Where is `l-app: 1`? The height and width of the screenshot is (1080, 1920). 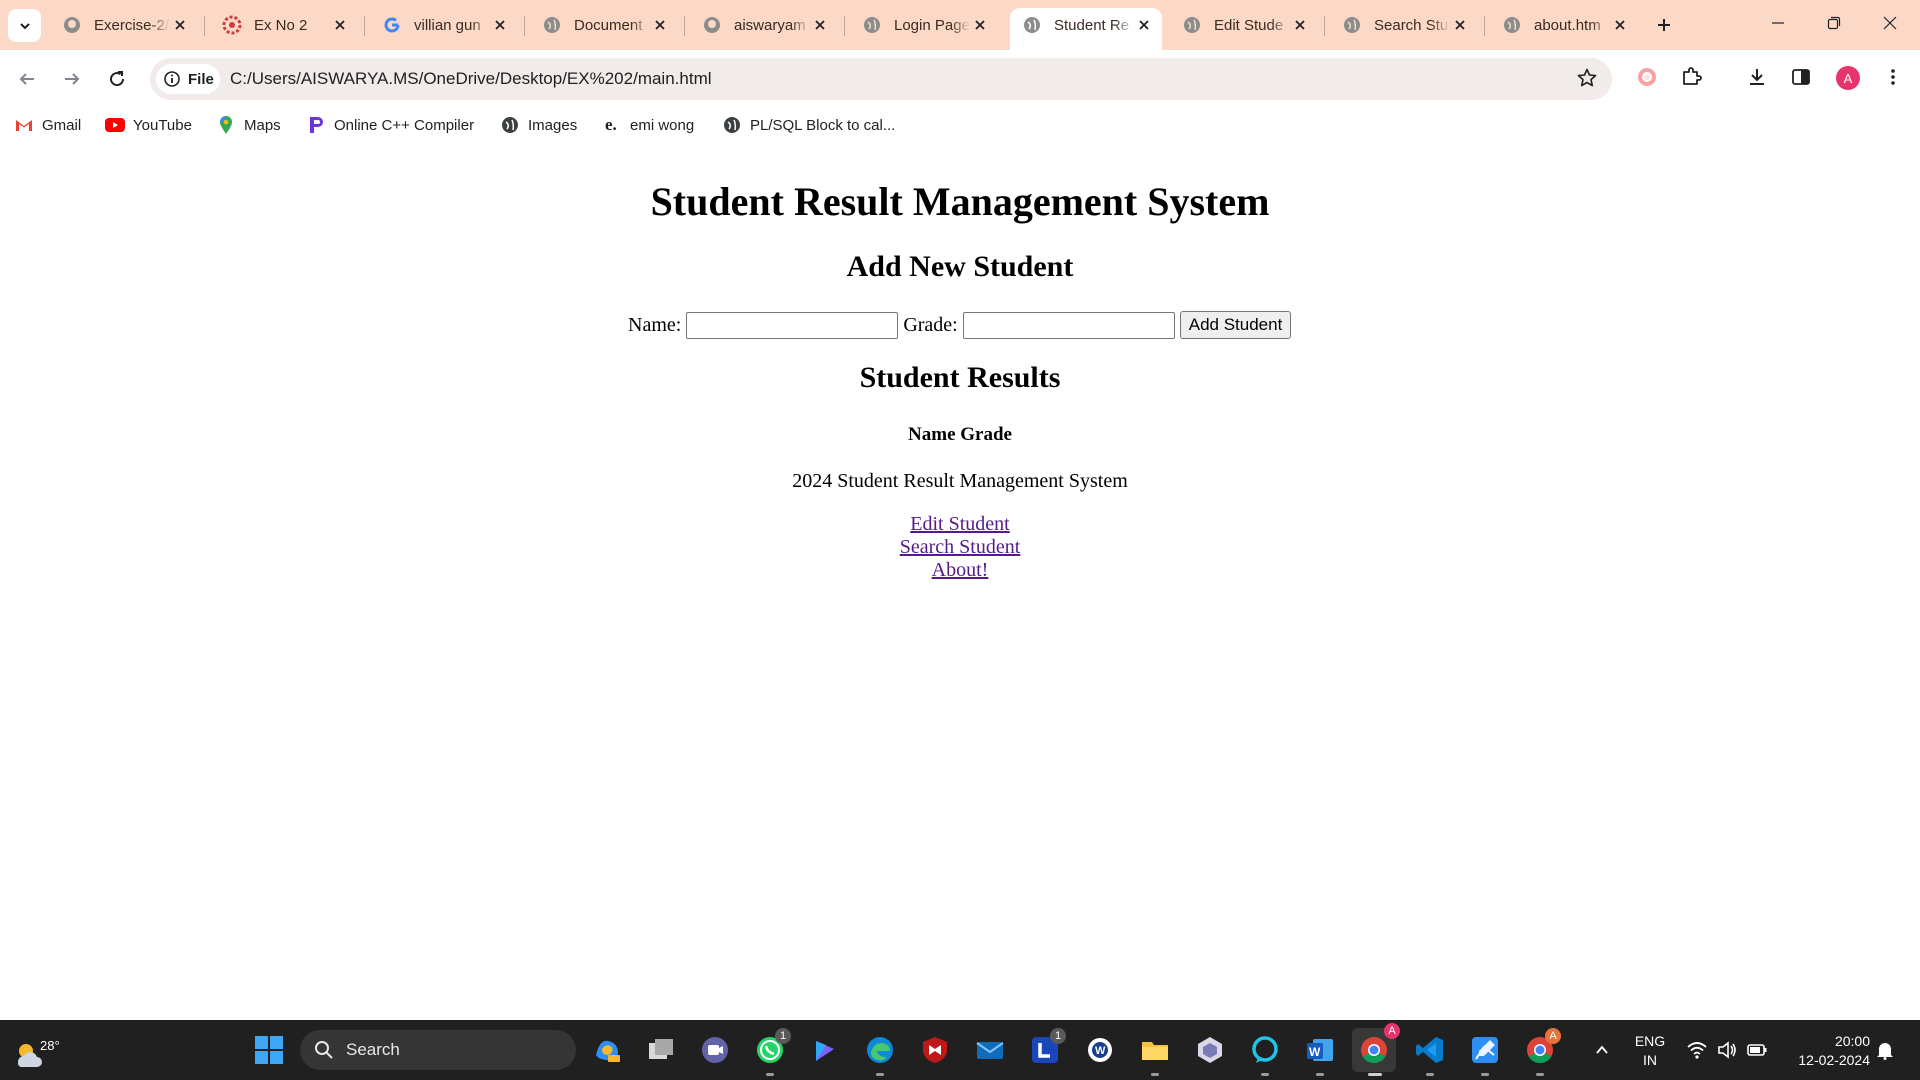 l-app: 1 is located at coordinates (1047, 1047).